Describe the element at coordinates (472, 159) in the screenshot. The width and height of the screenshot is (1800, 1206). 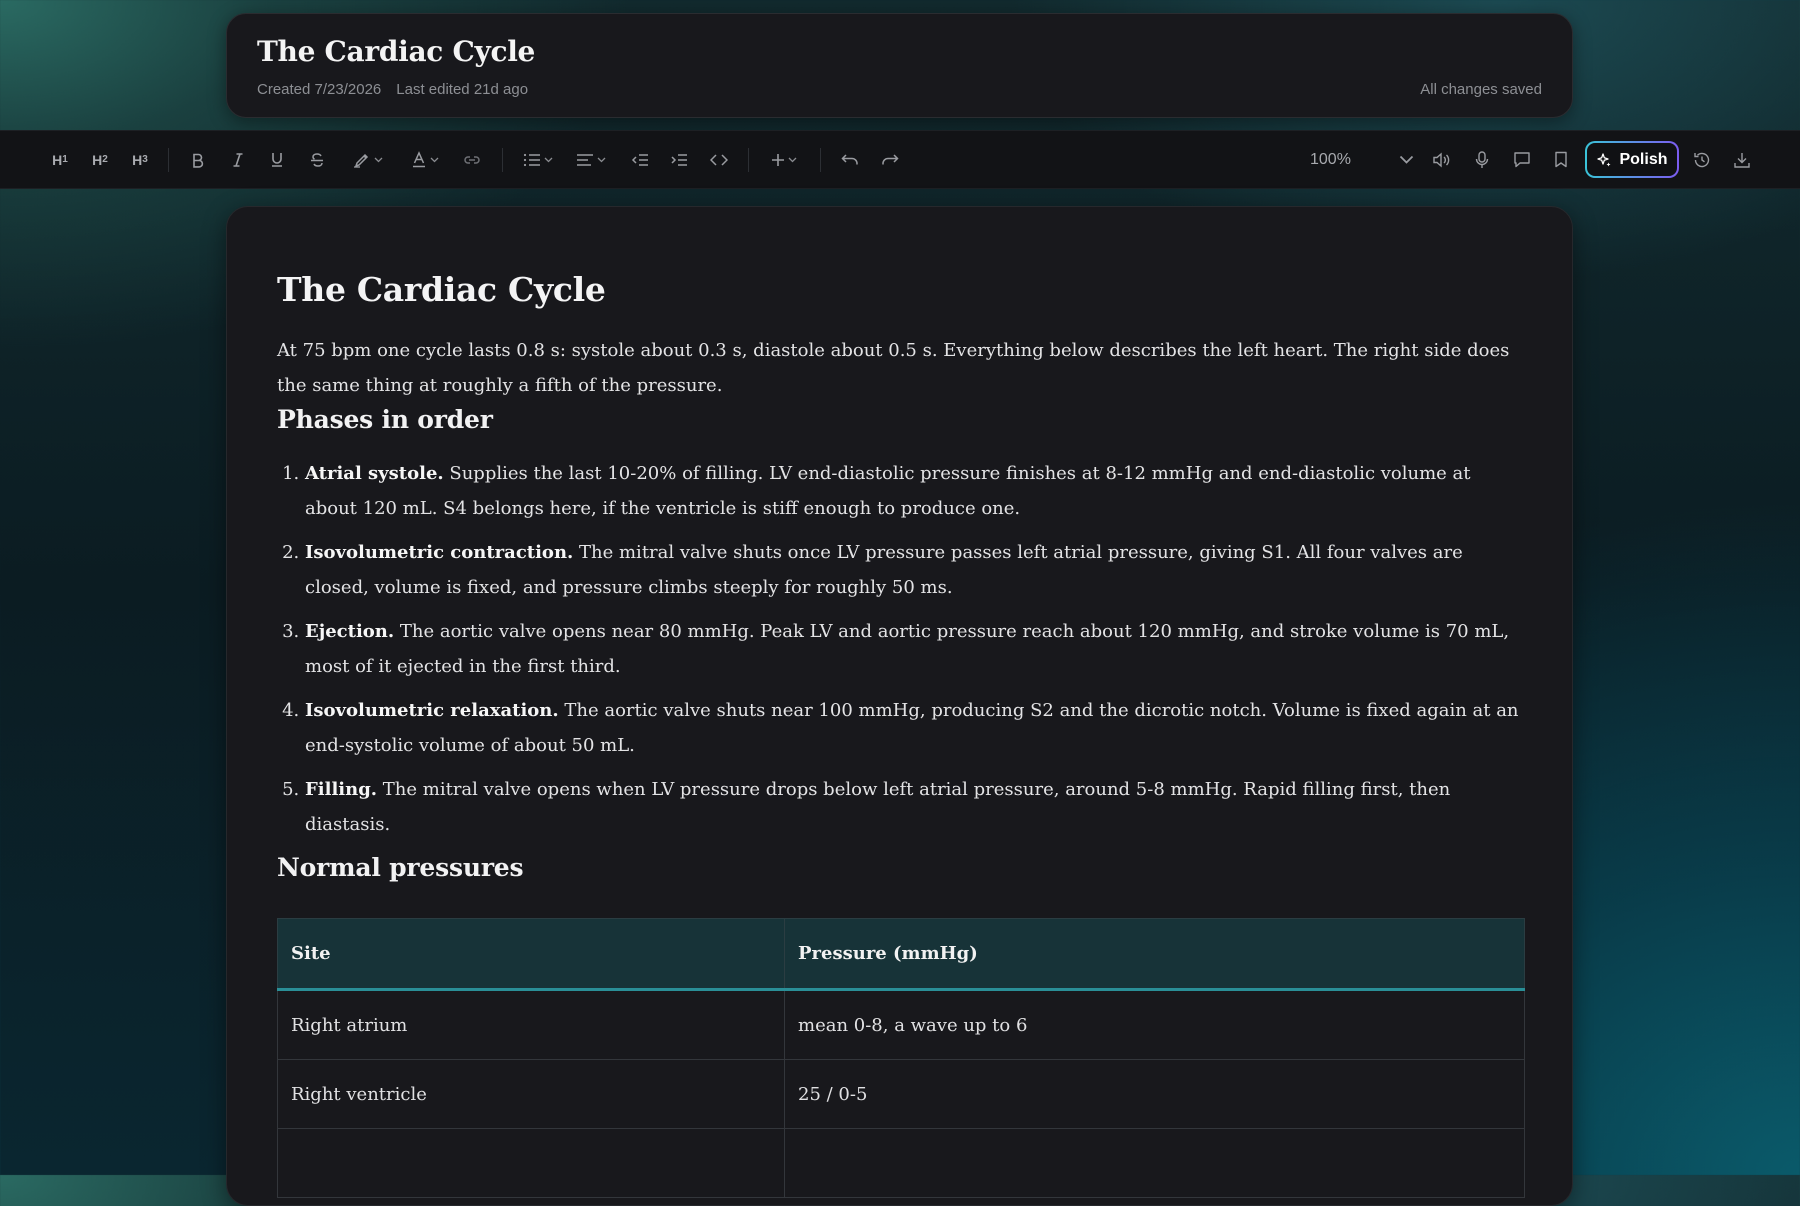
I see `link-button` at that location.